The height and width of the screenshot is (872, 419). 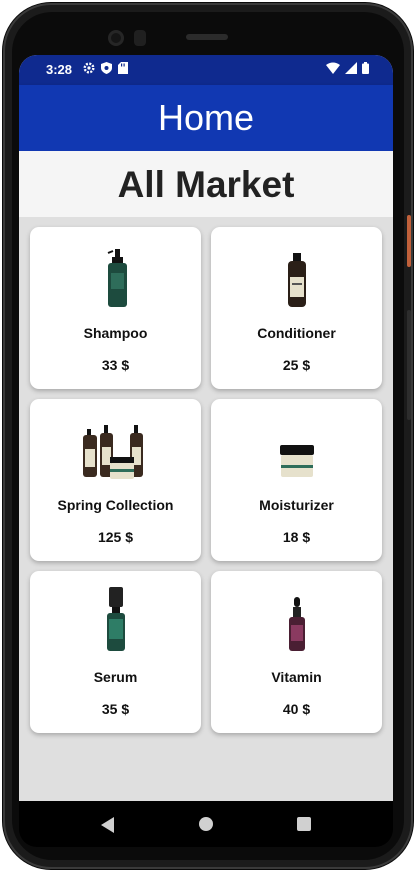 What do you see at coordinates (115, 537) in the screenshot?
I see `product-price: 125 $` at bounding box center [115, 537].